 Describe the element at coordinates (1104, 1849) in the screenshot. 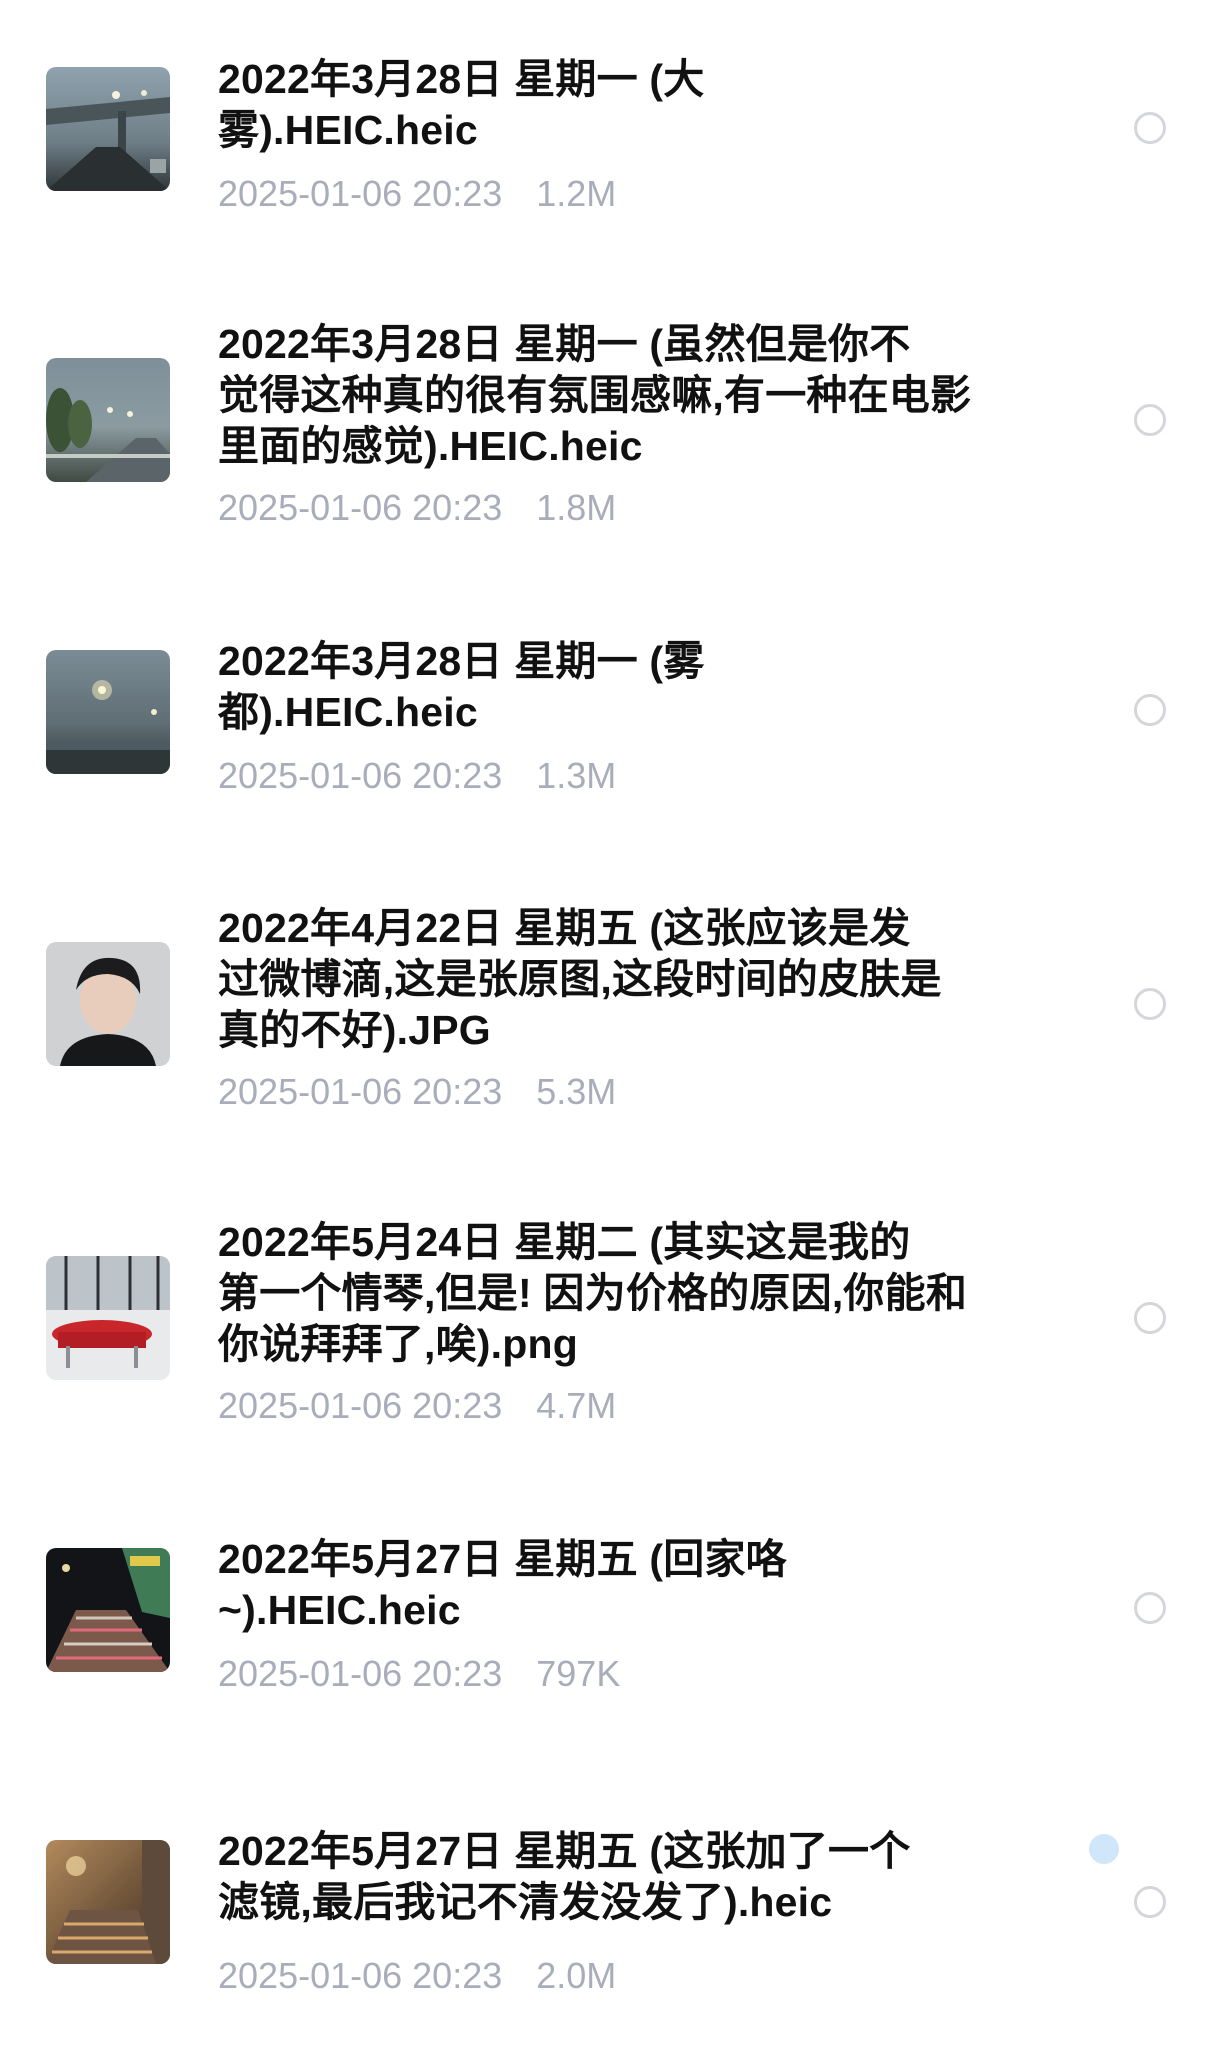

I see `touch-indicator` at that location.